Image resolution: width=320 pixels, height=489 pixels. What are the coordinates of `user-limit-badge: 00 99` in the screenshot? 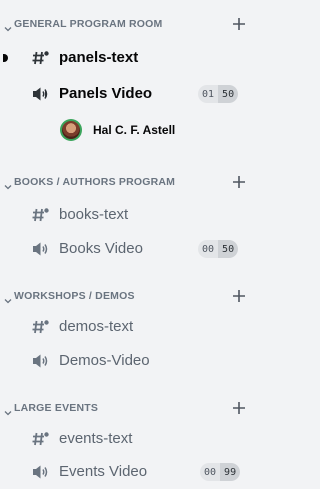 It's located at (220, 472).